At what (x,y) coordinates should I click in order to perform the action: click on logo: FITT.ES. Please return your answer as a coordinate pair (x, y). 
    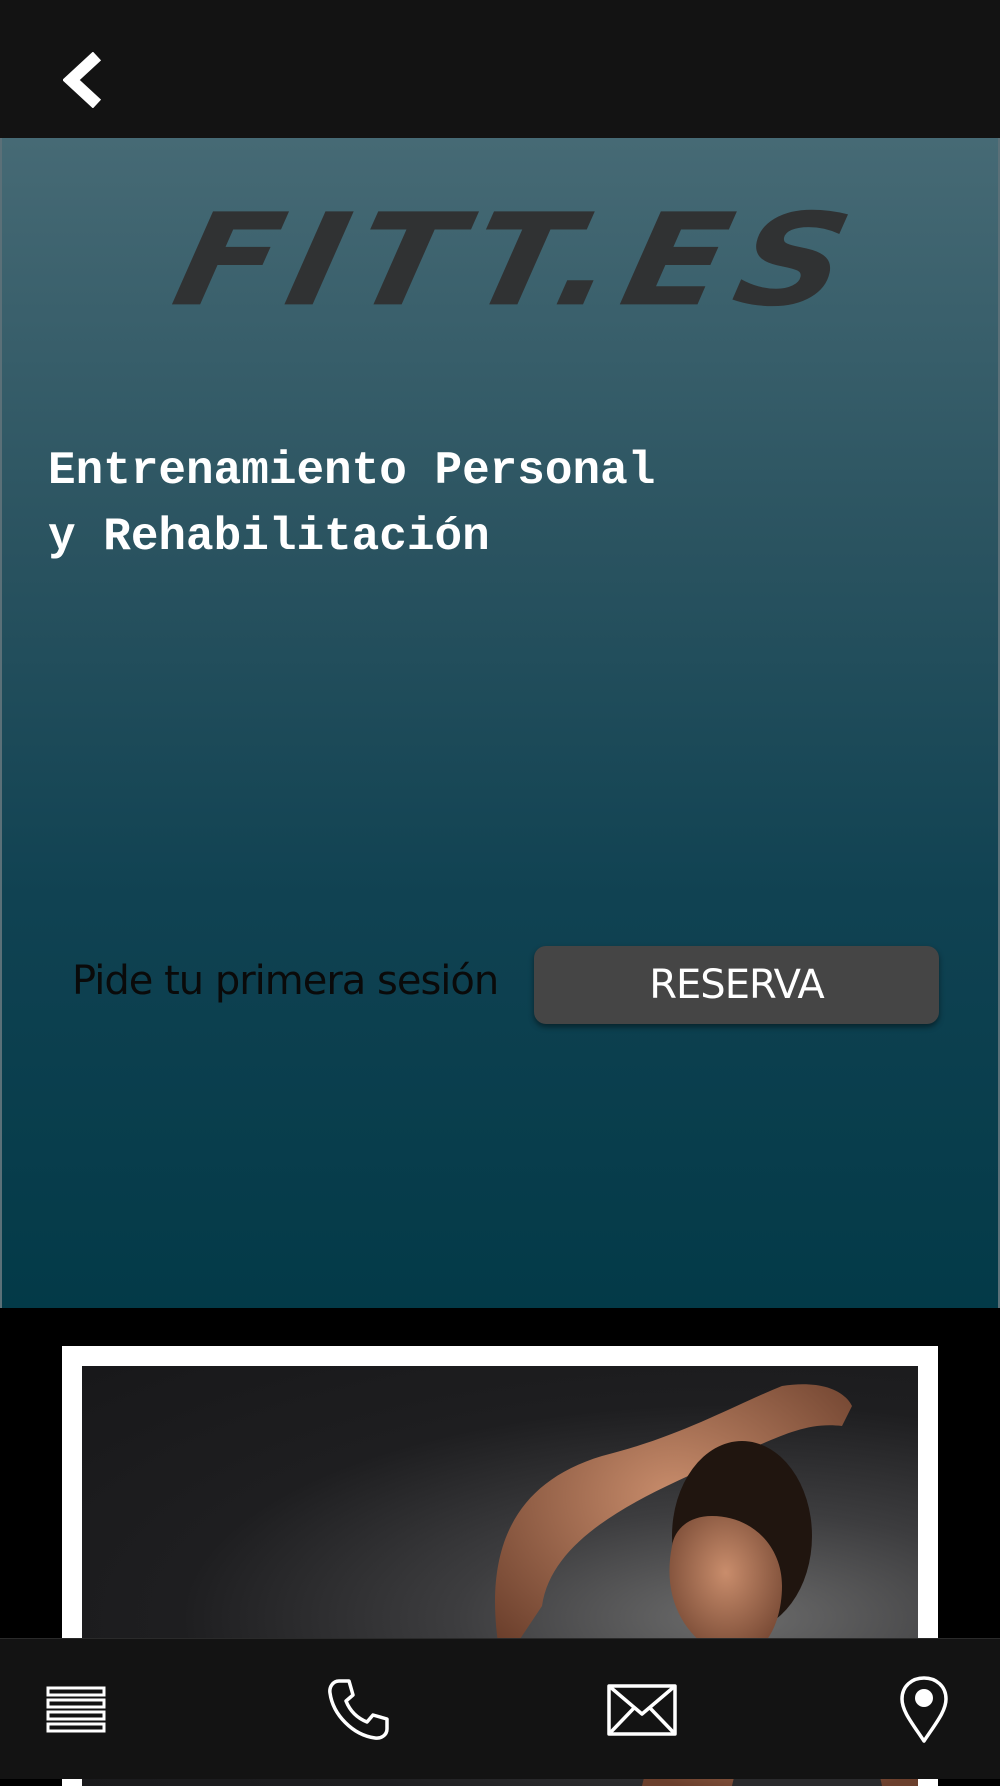
    Looking at the image, I should click on (517, 261).